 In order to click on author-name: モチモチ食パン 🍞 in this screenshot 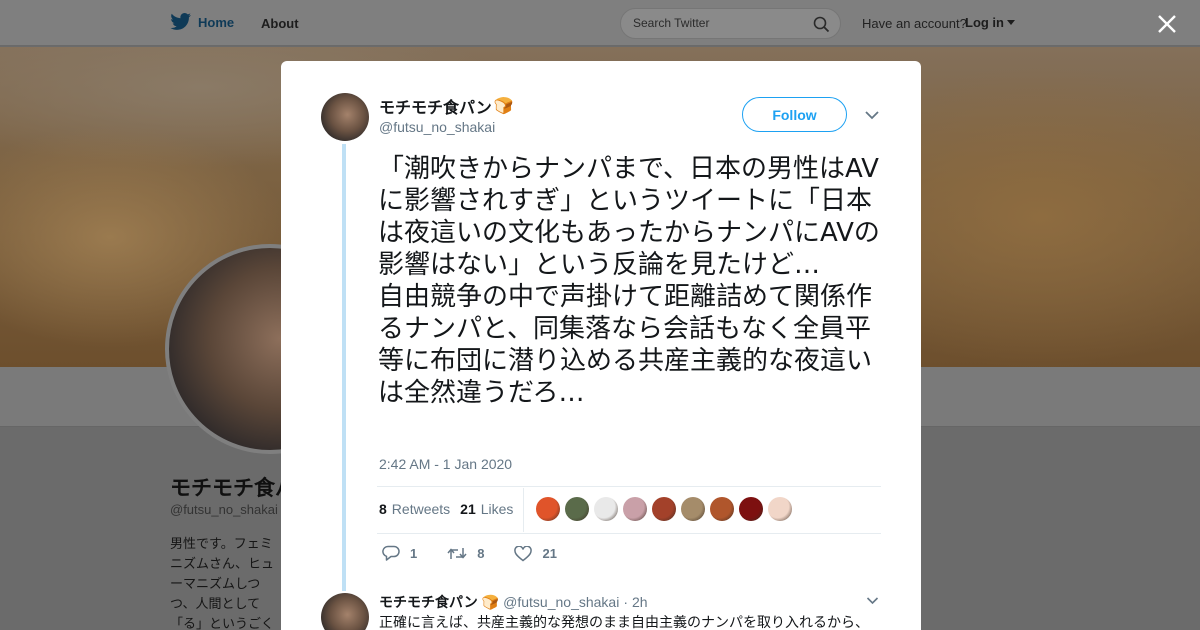, I will do `click(446, 106)`.